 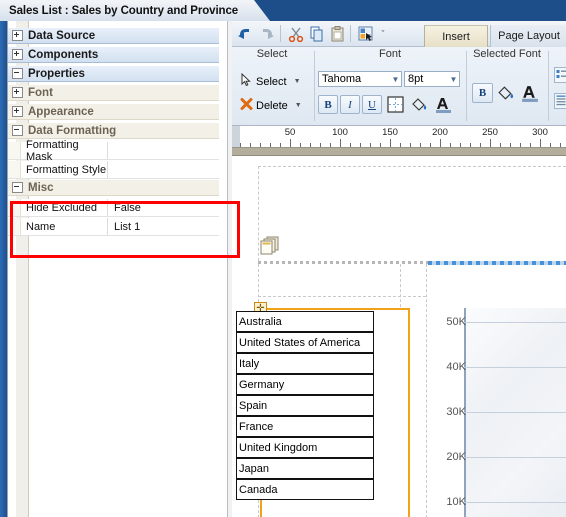 What do you see at coordinates (262, 384) in the screenshot?
I see `list-item-label: Germany` at bounding box center [262, 384].